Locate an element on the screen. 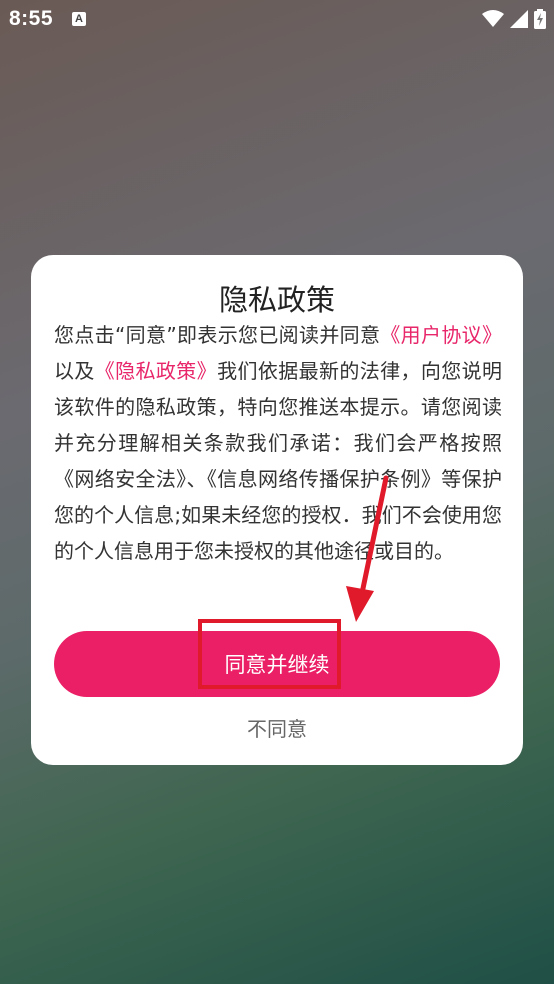  privacy-policy-link: 《隐私政策》 is located at coordinates (156, 371).